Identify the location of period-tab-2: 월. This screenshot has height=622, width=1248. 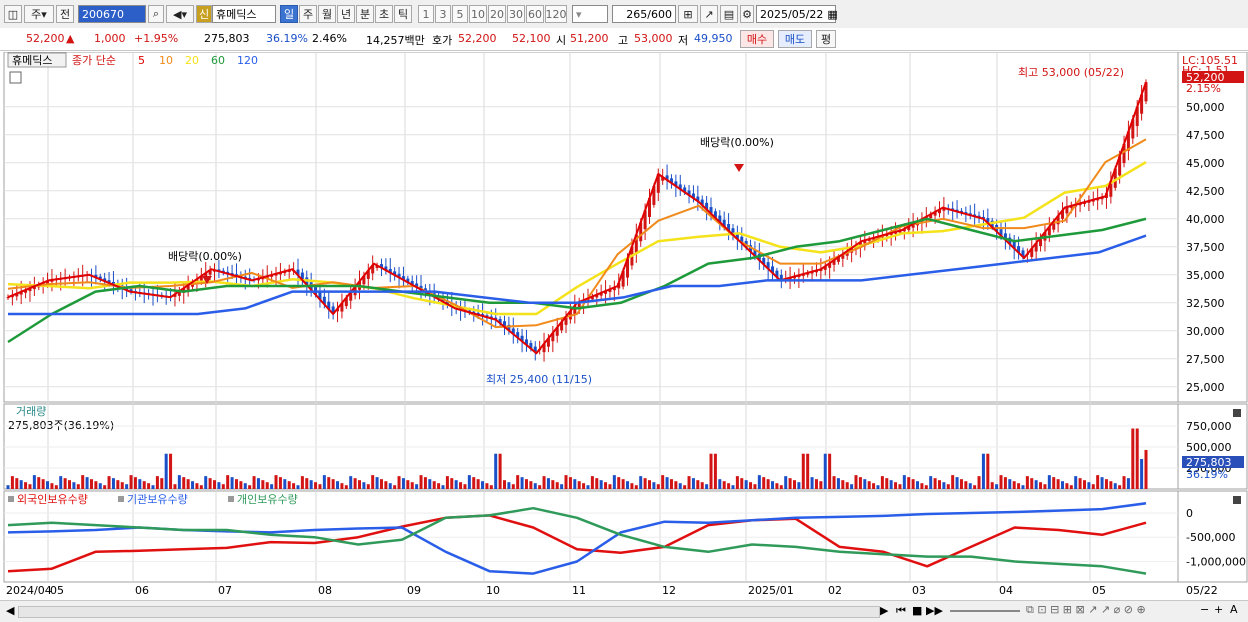
(327, 14).